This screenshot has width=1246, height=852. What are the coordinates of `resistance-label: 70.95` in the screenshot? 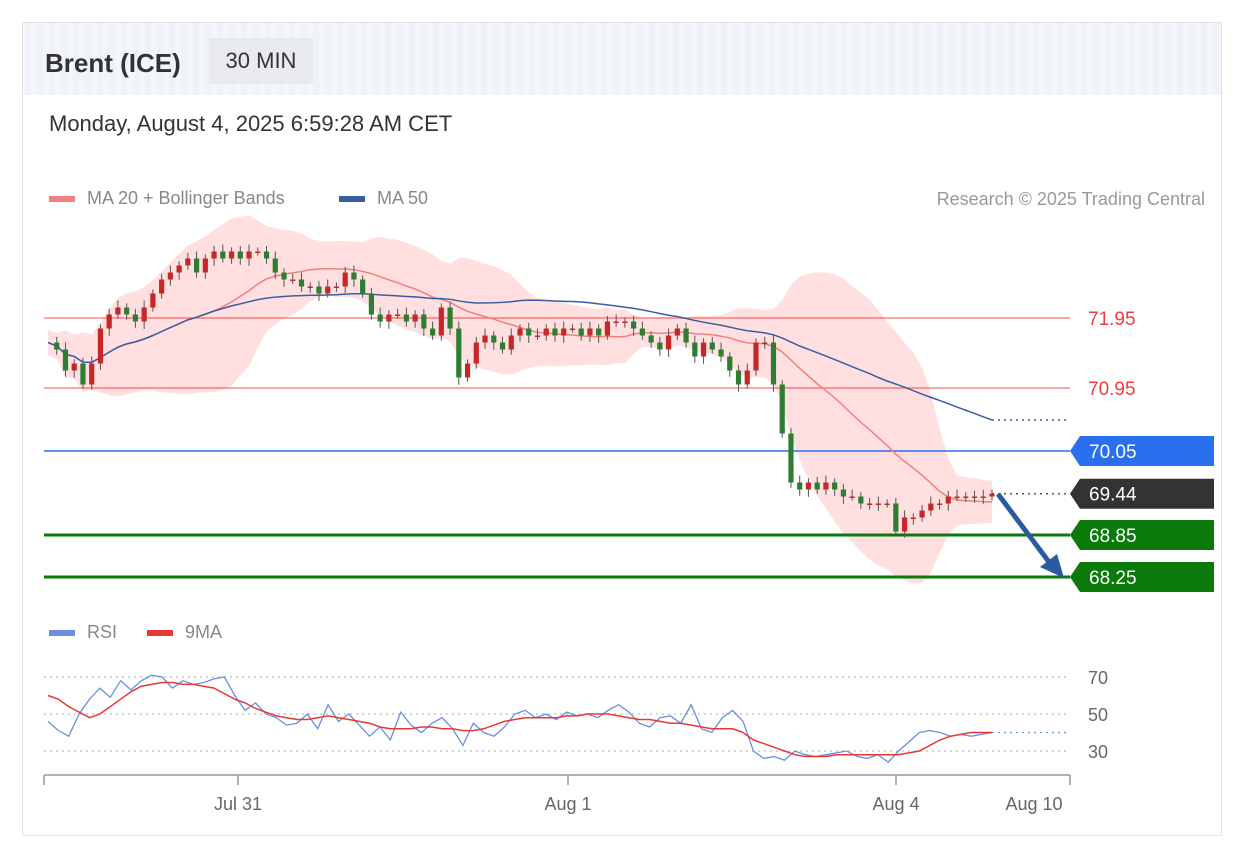 It's located at (1112, 389).